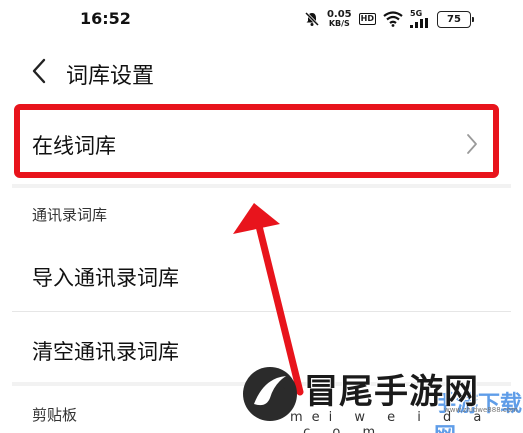 This screenshot has height=433, width=523. I want to click on status-icons: 0.05 KB/S HD 5G 75, so click(389, 19).